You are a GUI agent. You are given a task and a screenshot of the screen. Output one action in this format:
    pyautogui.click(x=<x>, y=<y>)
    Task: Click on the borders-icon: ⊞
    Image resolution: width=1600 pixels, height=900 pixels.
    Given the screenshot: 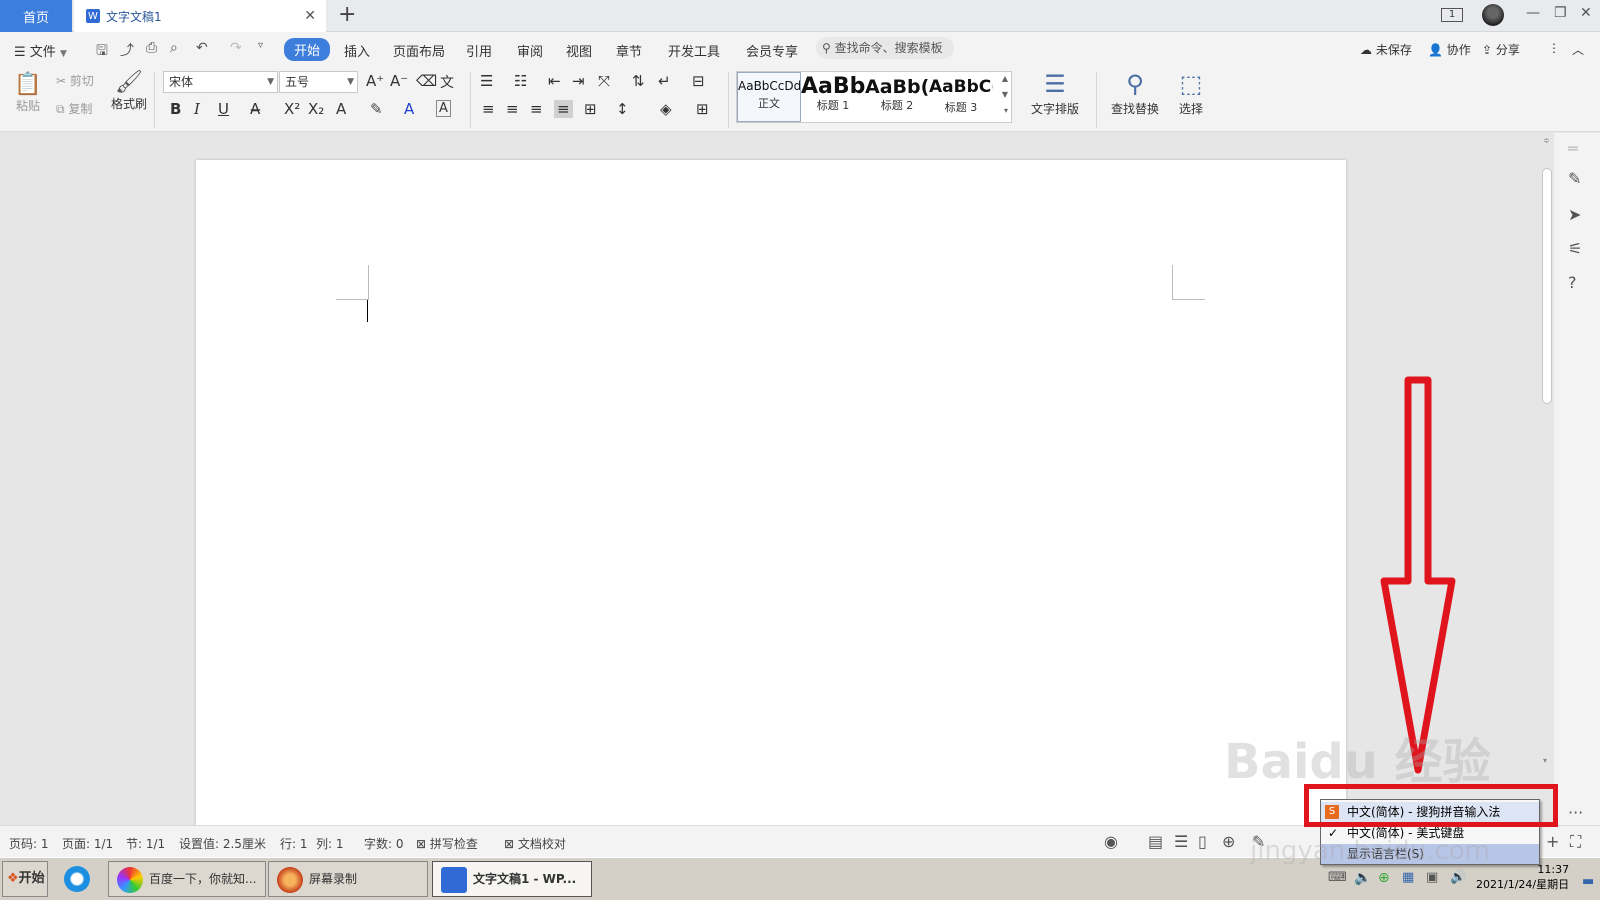 What is the action you would take?
    pyautogui.click(x=702, y=109)
    